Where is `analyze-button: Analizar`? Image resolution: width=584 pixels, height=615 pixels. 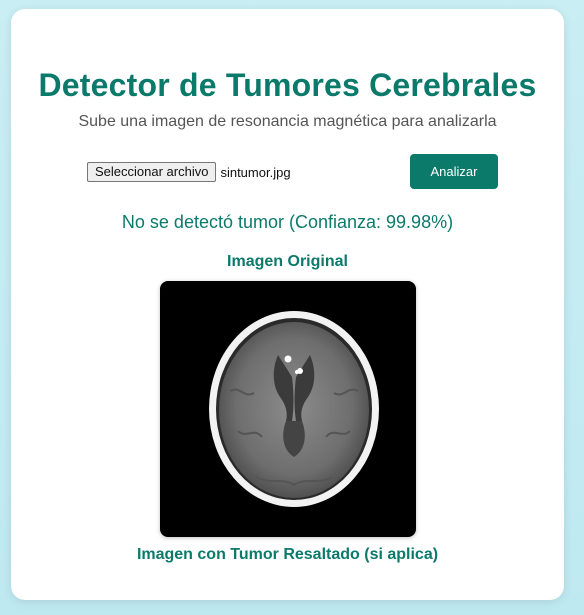
analyze-button: Analizar is located at coordinates (454, 171).